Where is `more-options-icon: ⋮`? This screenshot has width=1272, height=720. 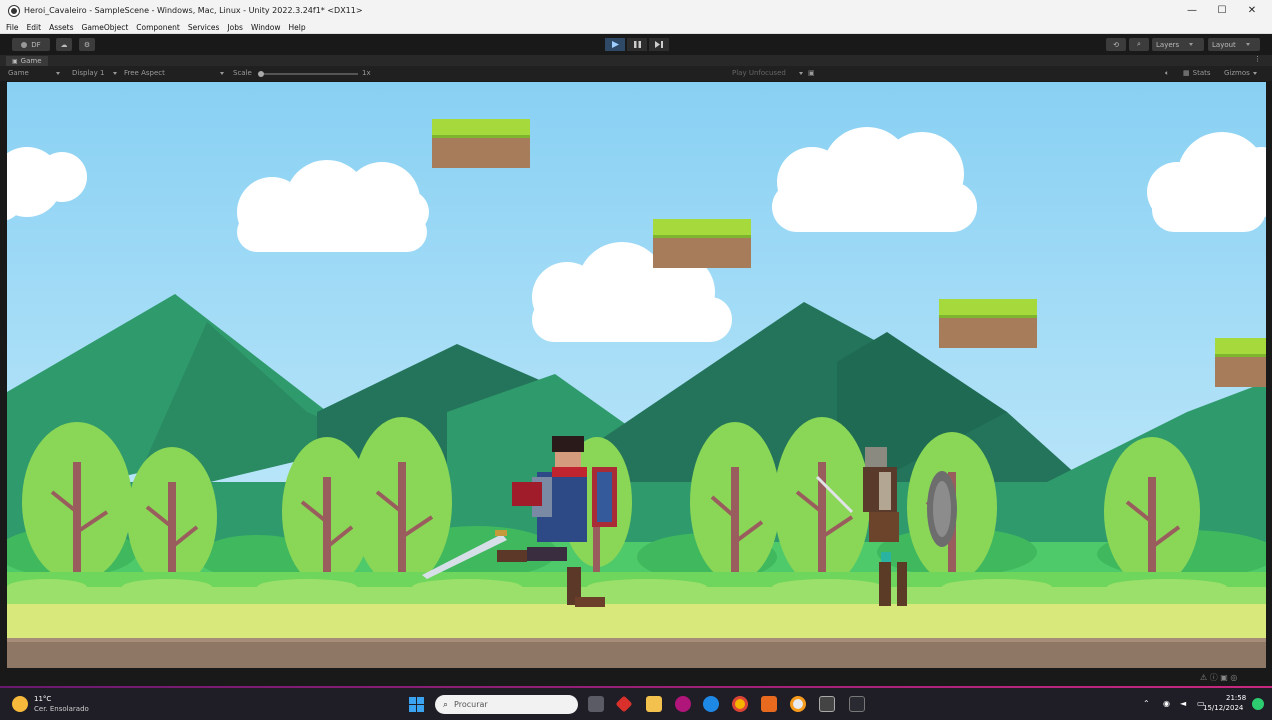 more-options-icon: ⋮ is located at coordinates (1257, 59).